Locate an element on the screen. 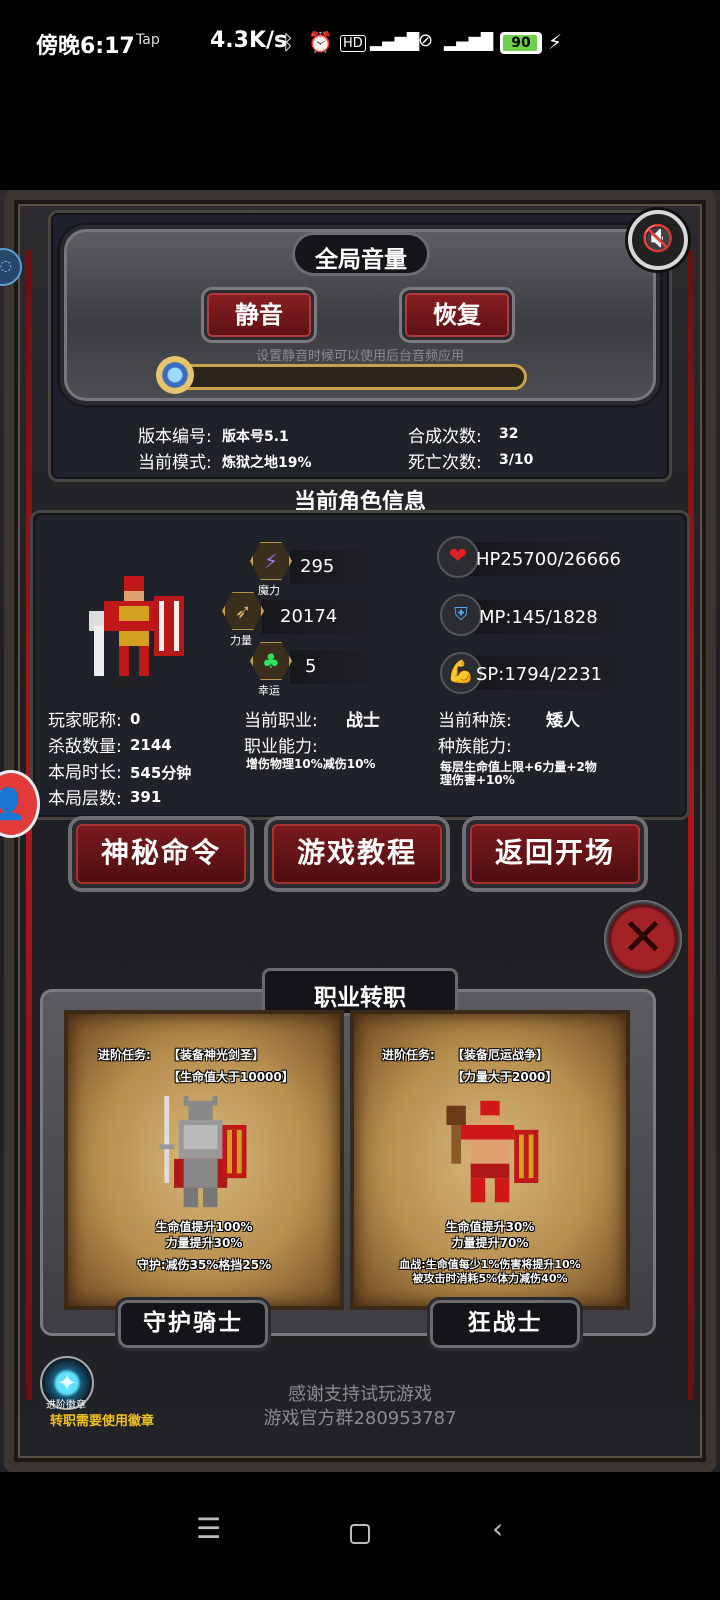 This screenshot has height=1600, width=720. close-button: ✕ is located at coordinates (643, 939).